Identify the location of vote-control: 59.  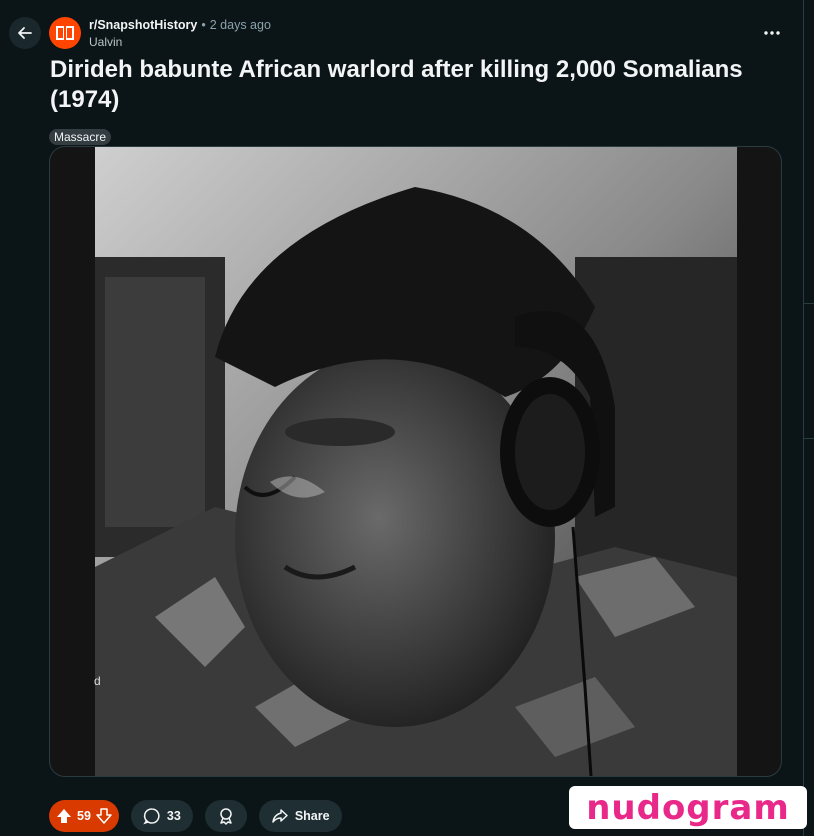
(84, 816).